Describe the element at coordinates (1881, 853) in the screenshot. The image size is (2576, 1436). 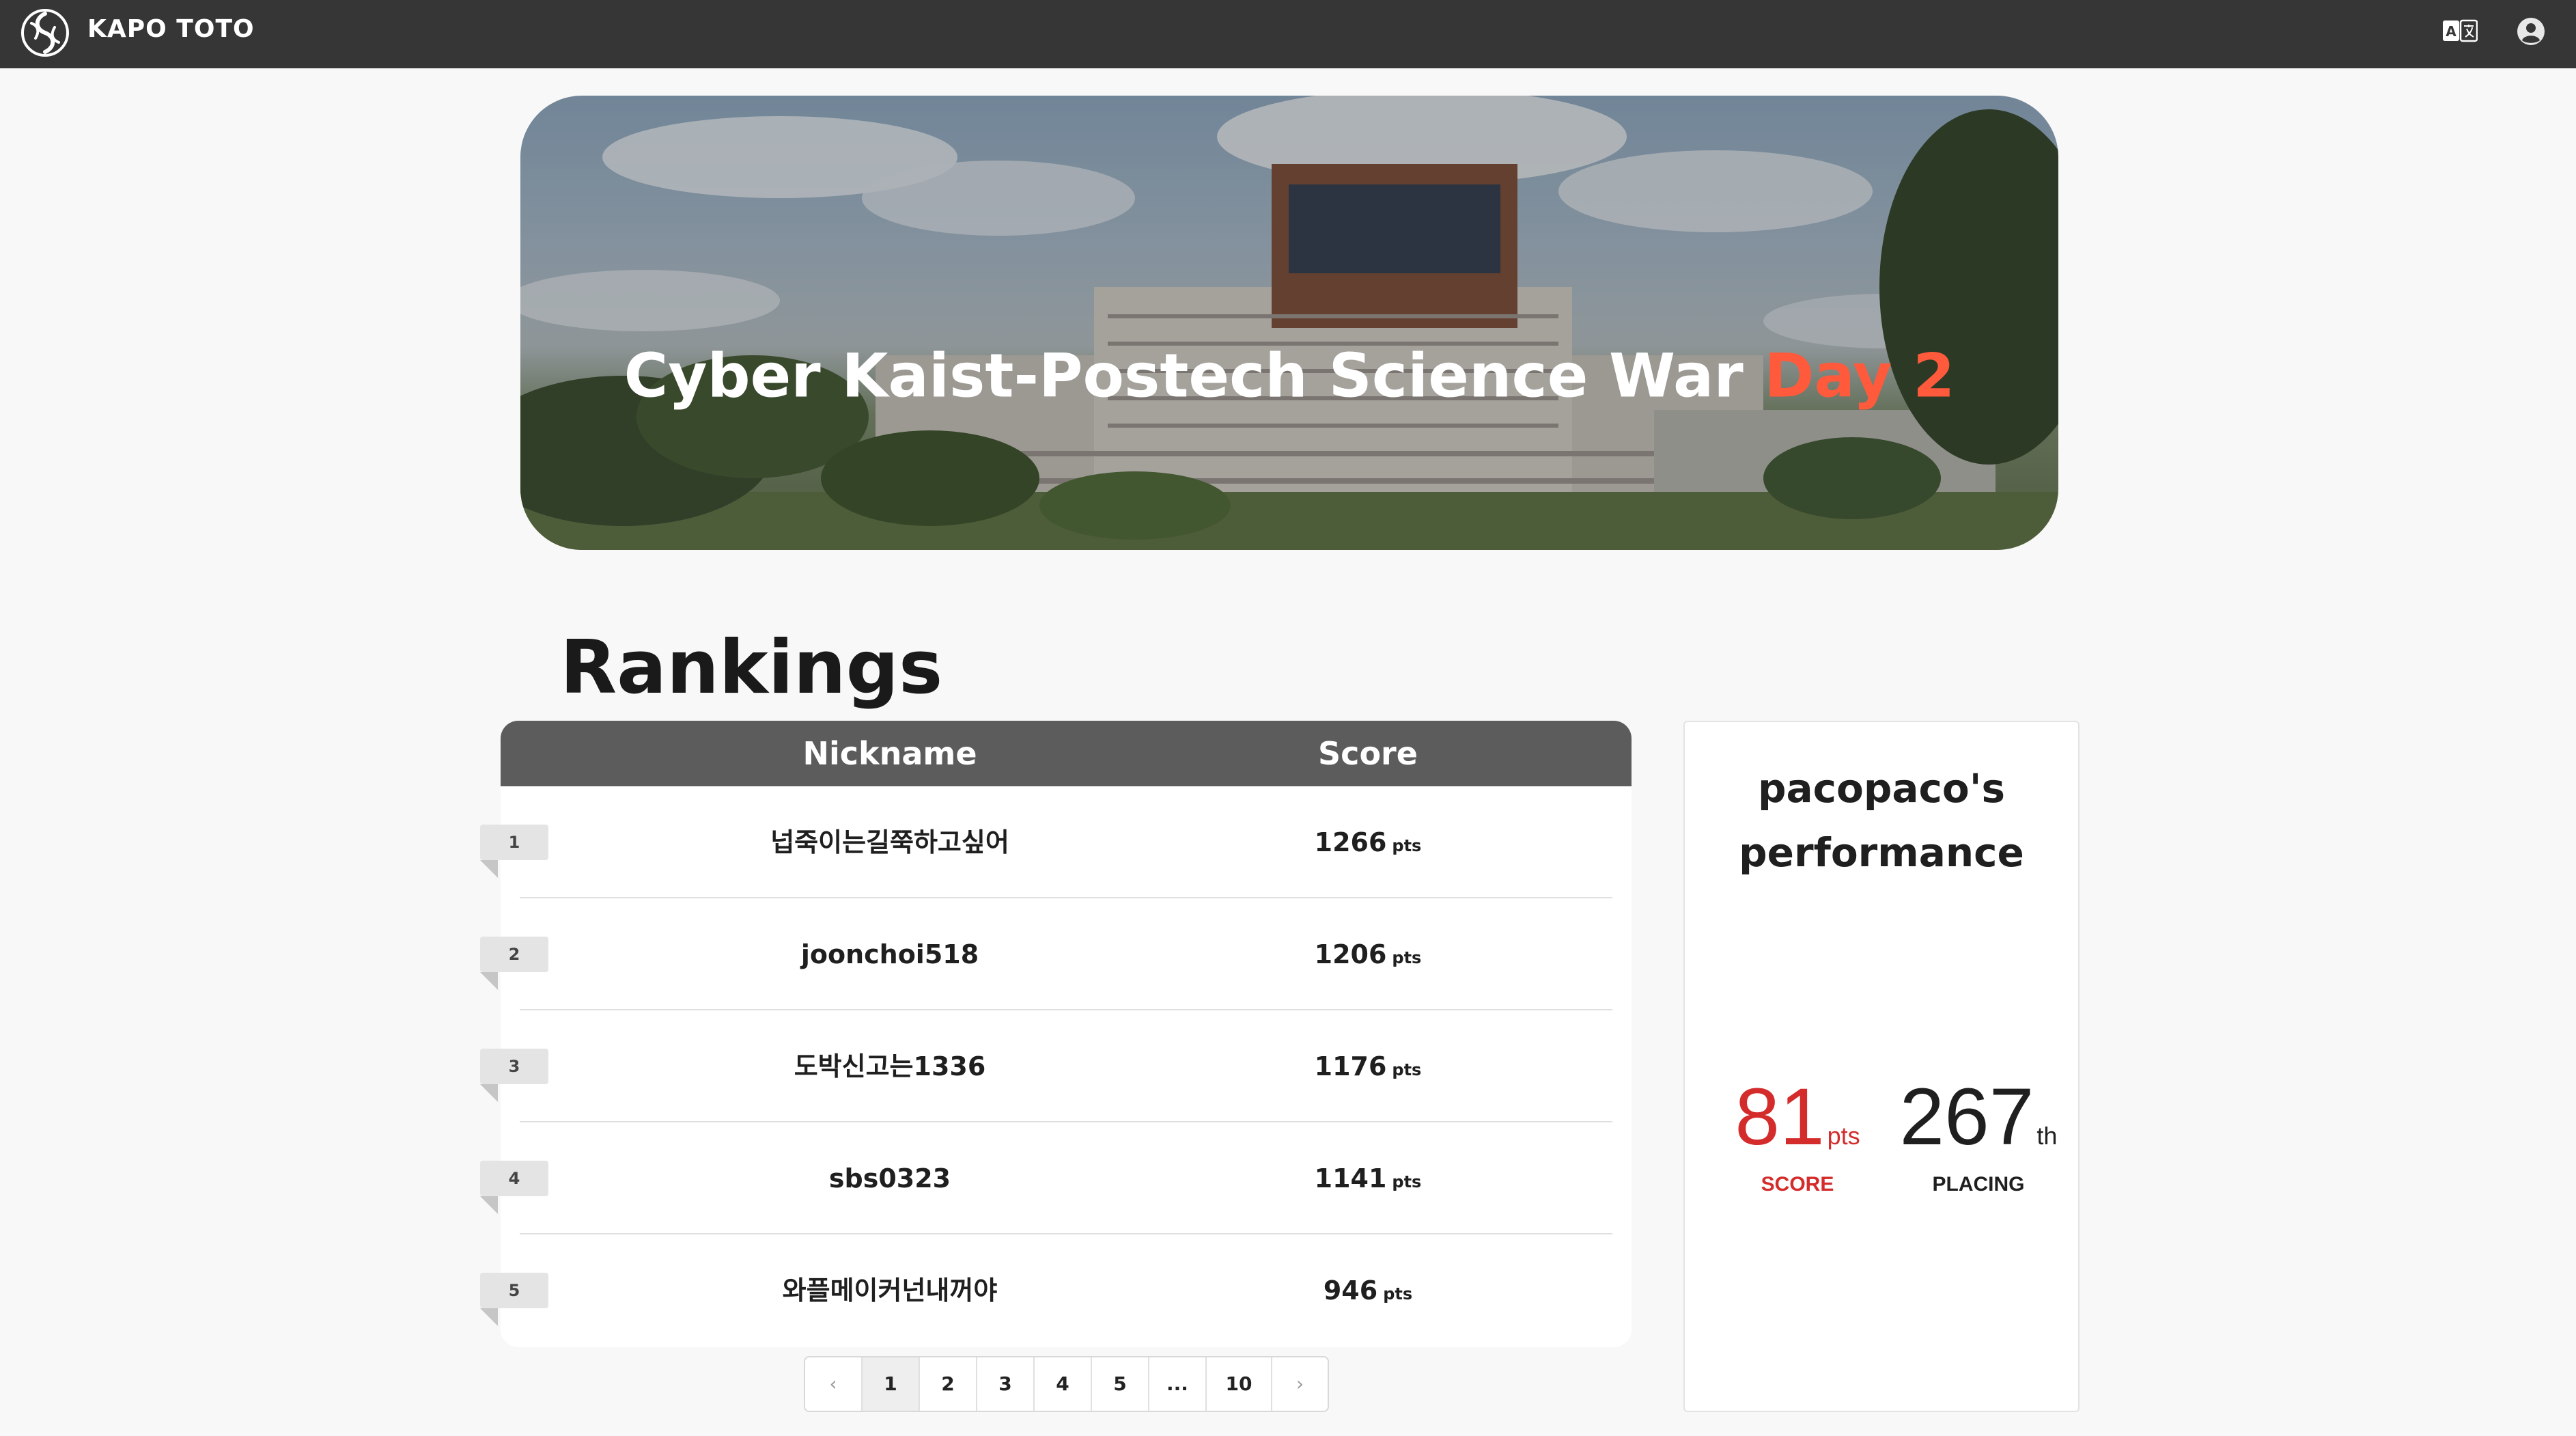
I see `performance-title-label: performance` at that location.